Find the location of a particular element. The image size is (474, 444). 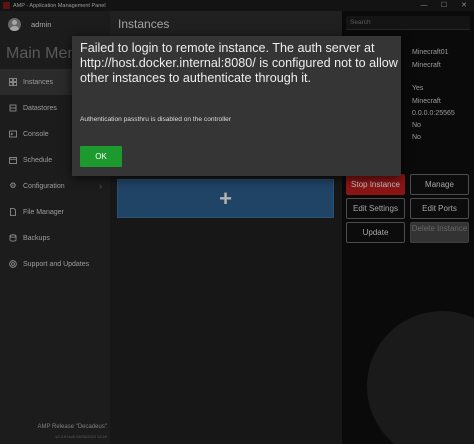

page-title: Instances is located at coordinates (226, 24).